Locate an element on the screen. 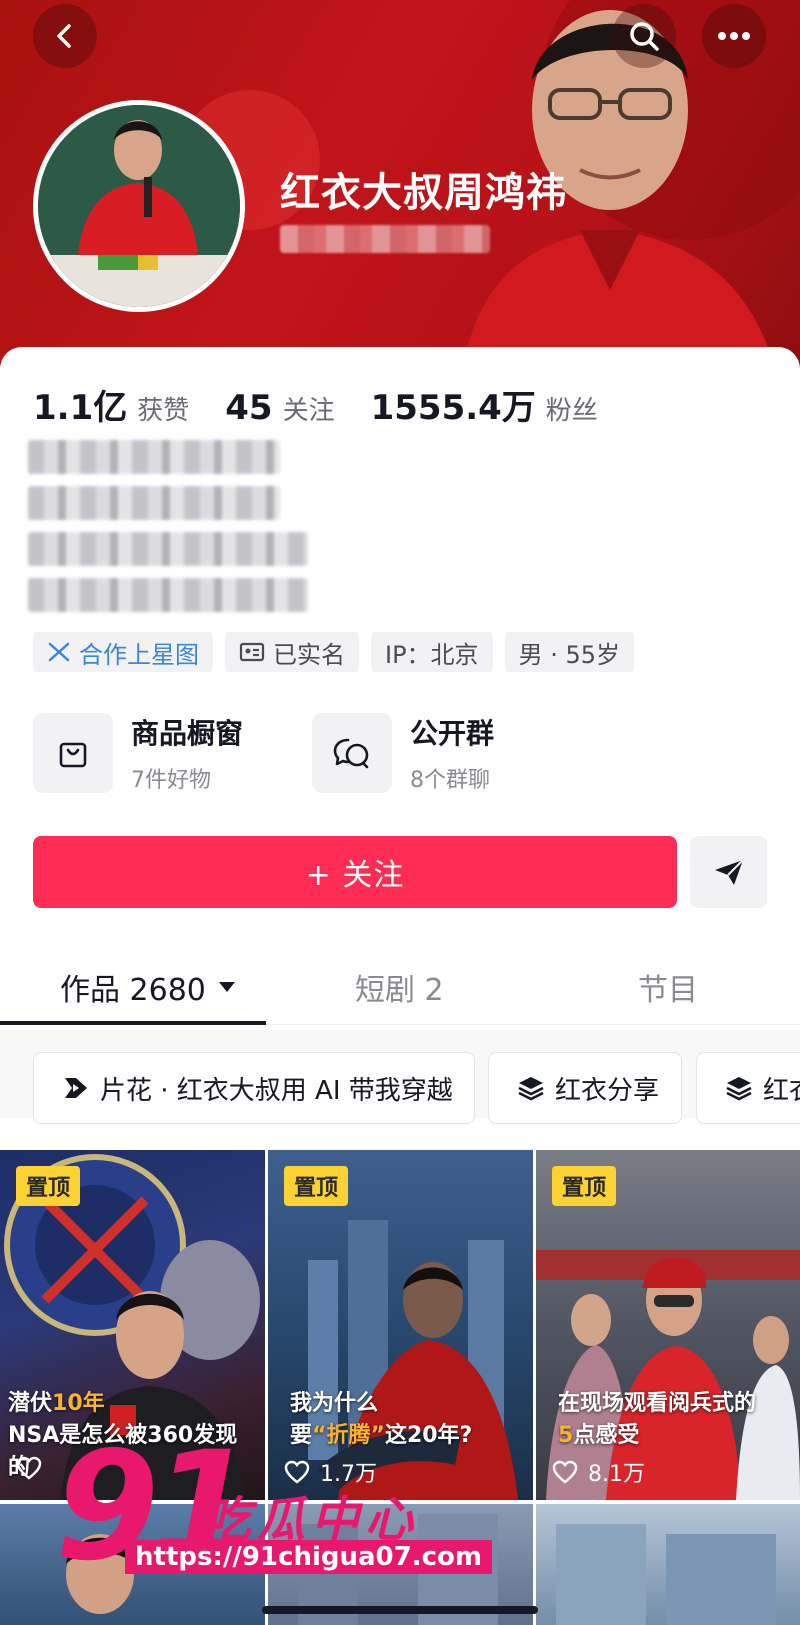  profile-stats: 1.1亿 获赞 45 关注 1555.4万 粉丝 is located at coordinates (333, 404).